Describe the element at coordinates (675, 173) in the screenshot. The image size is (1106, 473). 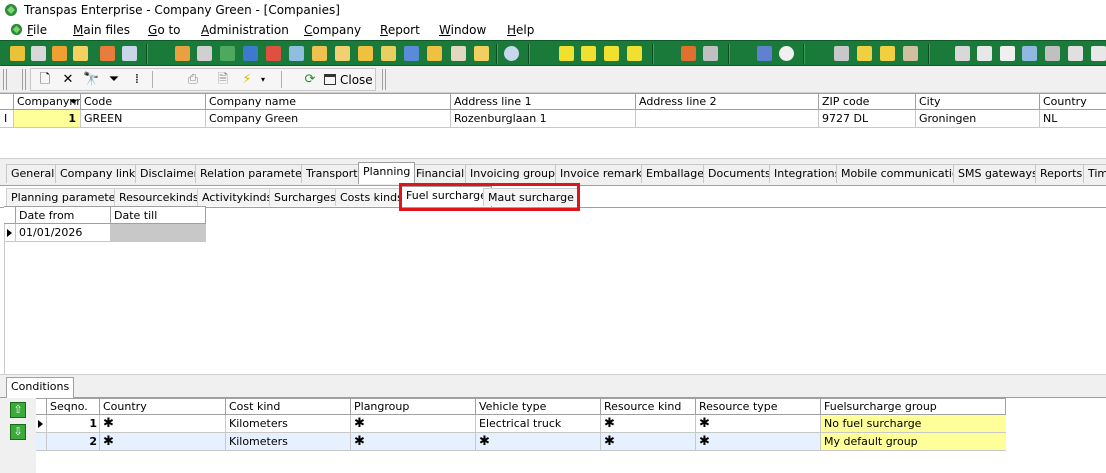
I see `tab-emballage: Emballage` at that location.